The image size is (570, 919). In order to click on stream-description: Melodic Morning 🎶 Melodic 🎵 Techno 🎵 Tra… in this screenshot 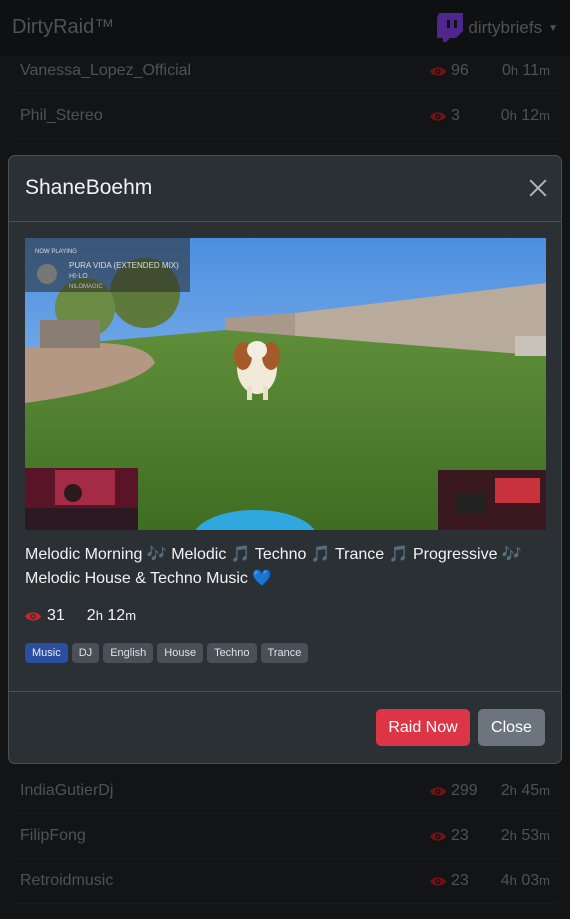, I will do `click(273, 566)`.